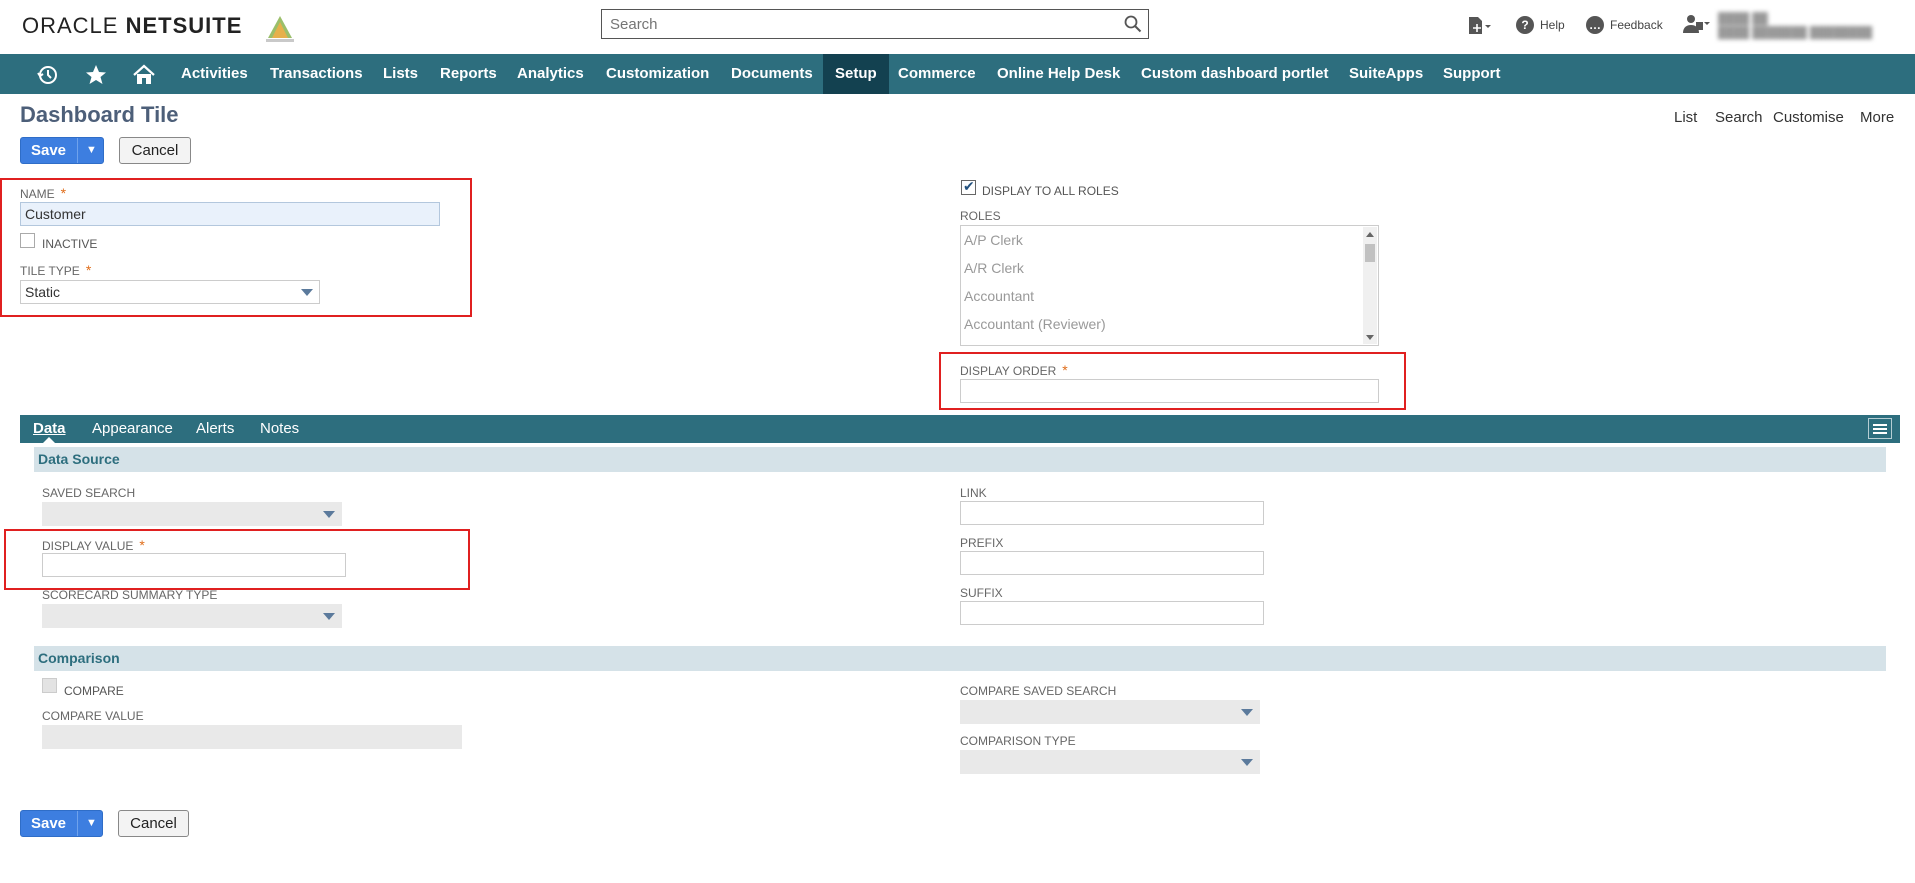 The image size is (1915, 883). What do you see at coordinates (1739, 117) in the screenshot?
I see `link-search: Search` at bounding box center [1739, 117].